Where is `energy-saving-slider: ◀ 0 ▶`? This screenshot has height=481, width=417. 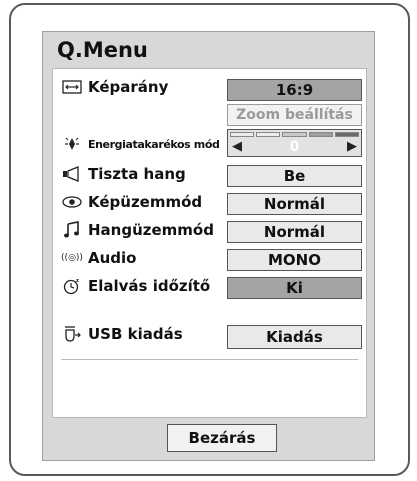 energy-saving-slider: ◀ 0 ▶ is located at coordinates (294, 143).